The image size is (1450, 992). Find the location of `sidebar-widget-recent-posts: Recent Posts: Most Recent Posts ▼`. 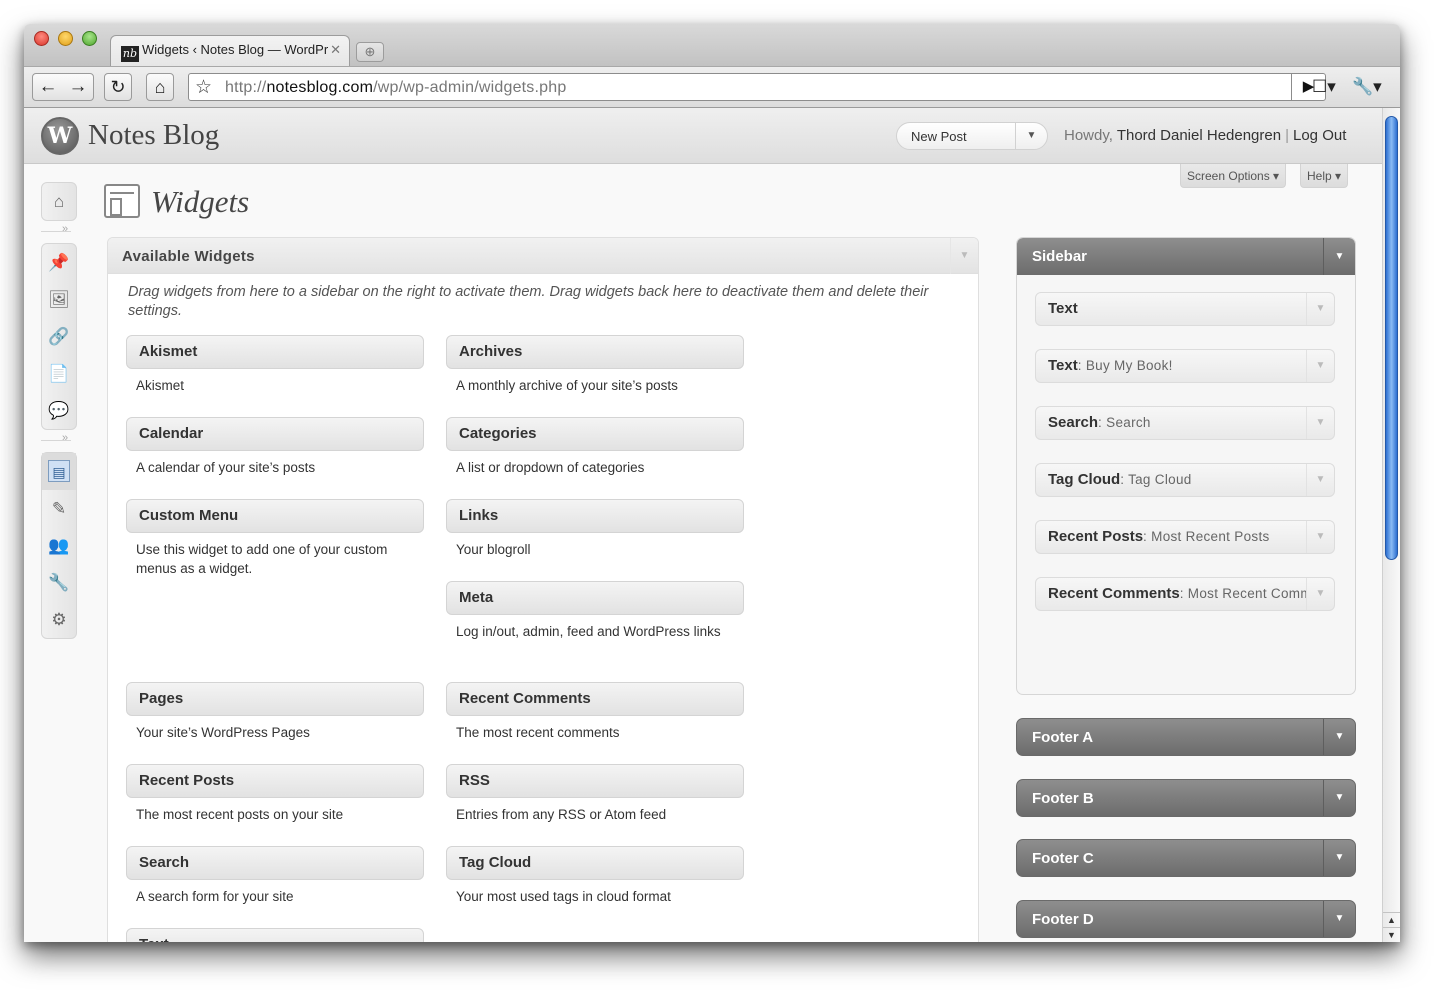

sidebar-widget-recent-posts: Recent Posts: Most Recent Posts ▼ is located at coordinates (1185, 537).